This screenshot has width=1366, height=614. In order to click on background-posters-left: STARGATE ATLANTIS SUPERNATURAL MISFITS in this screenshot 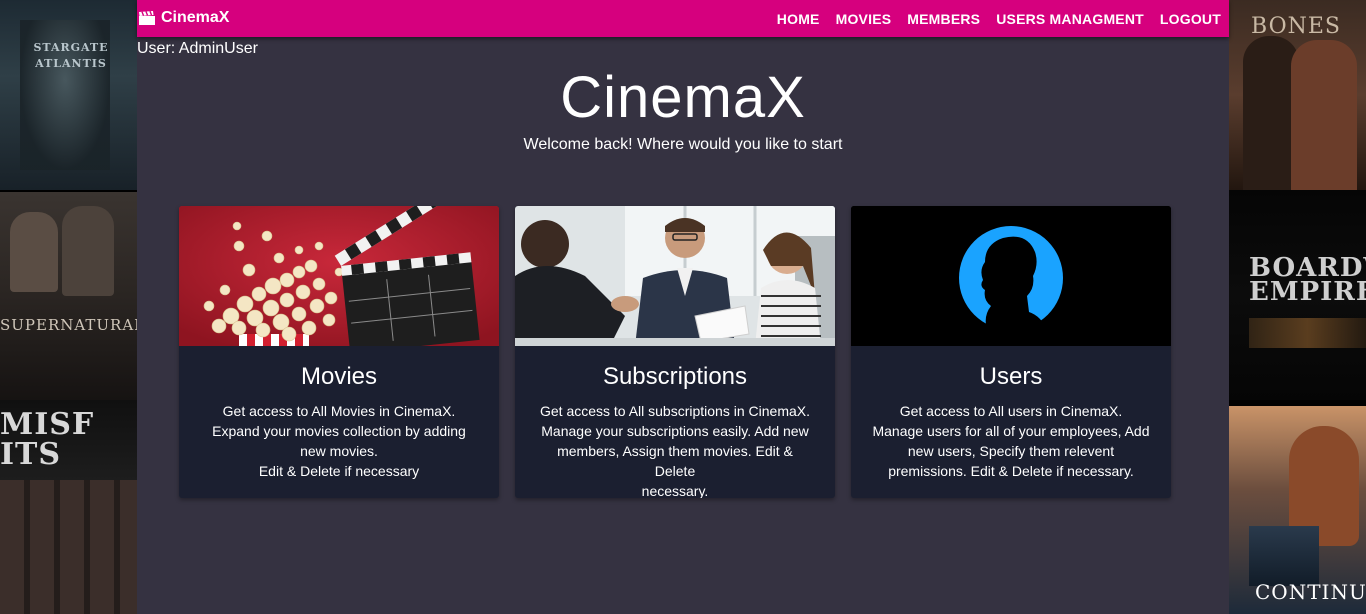, I will do `click(68, 307)`.